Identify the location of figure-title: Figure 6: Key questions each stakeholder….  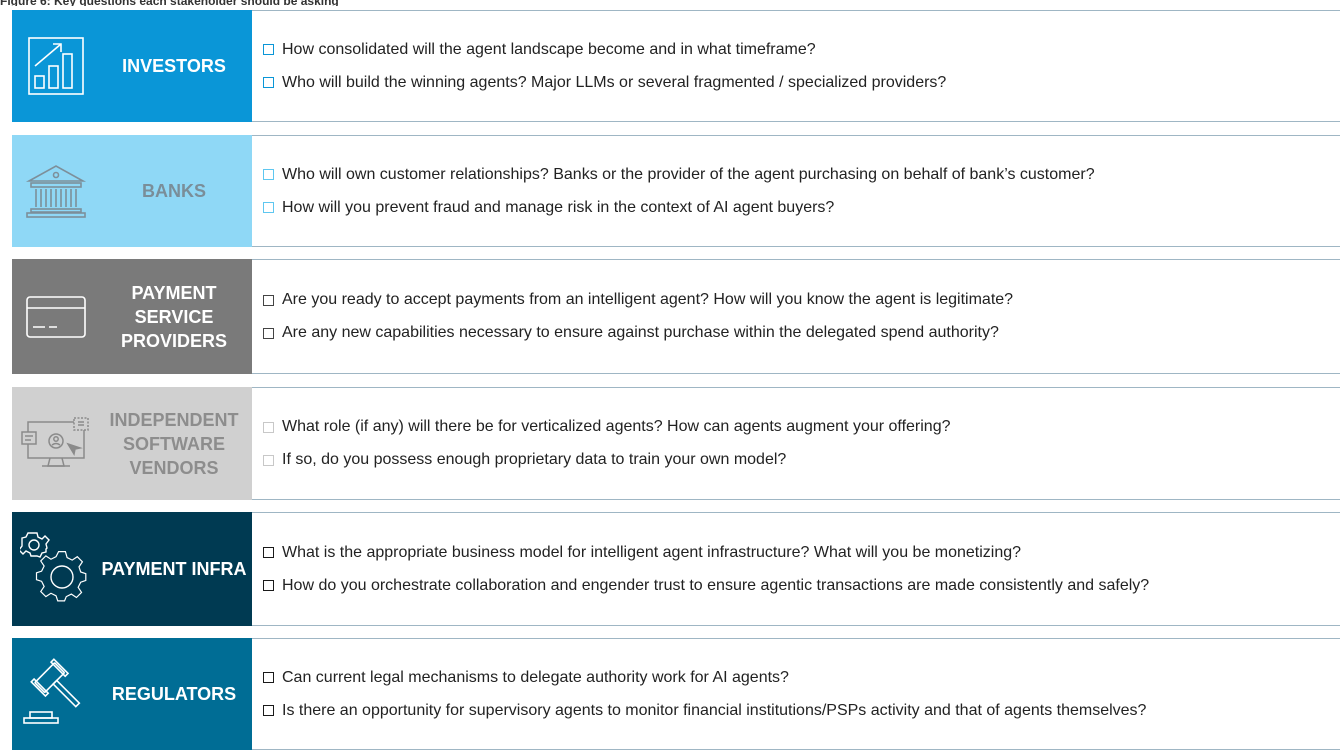
(210, 3).